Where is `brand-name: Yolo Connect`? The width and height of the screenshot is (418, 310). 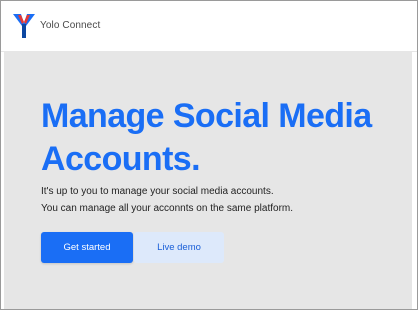 brand-name: Yolo Connect is located at coordinates (70, 25).